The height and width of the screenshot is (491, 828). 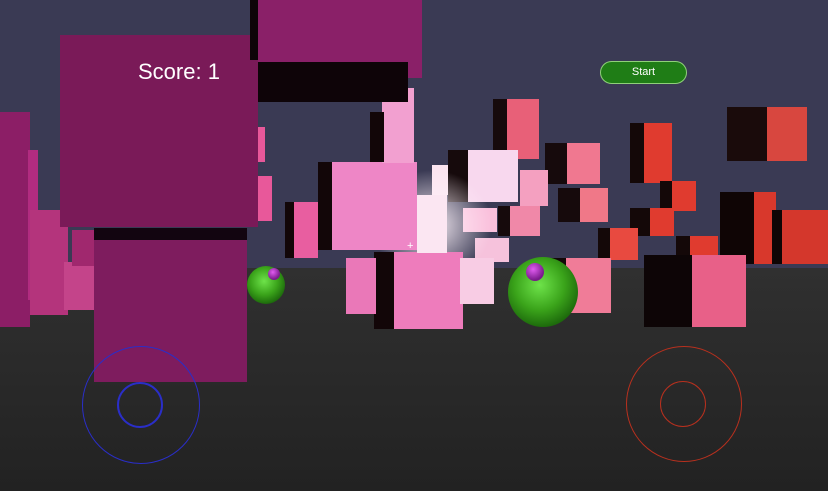 What do you see at coordinates (683, 404) in the screenshot?
I see `look-joystick-knob` at bounding box center [683, 404].